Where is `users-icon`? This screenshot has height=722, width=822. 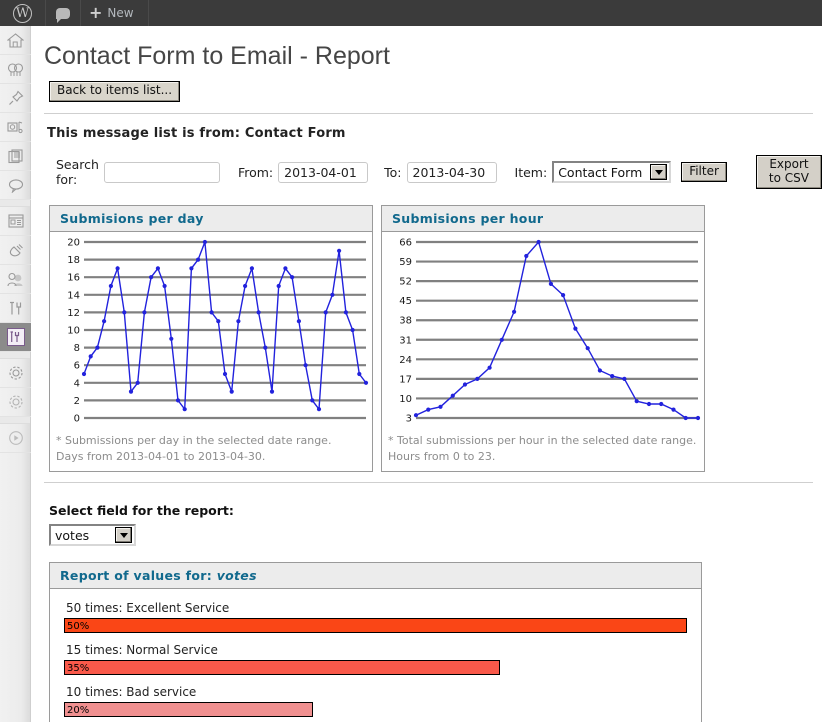 users-icon is located at coordinates (15, 279).